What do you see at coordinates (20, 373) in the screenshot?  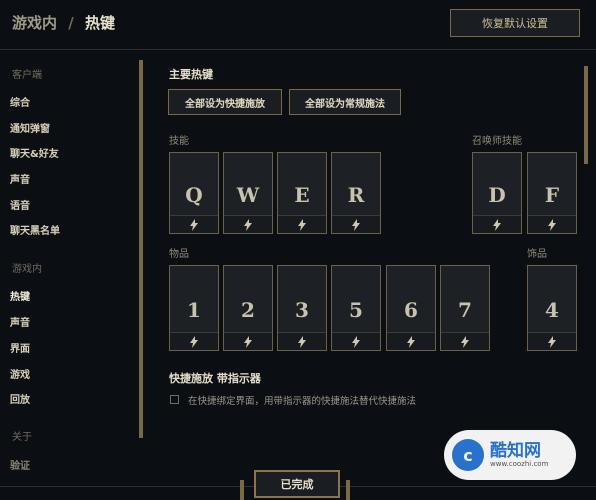 I see `sidebar-item-game: 游戏` at bounding box center [20, 373].